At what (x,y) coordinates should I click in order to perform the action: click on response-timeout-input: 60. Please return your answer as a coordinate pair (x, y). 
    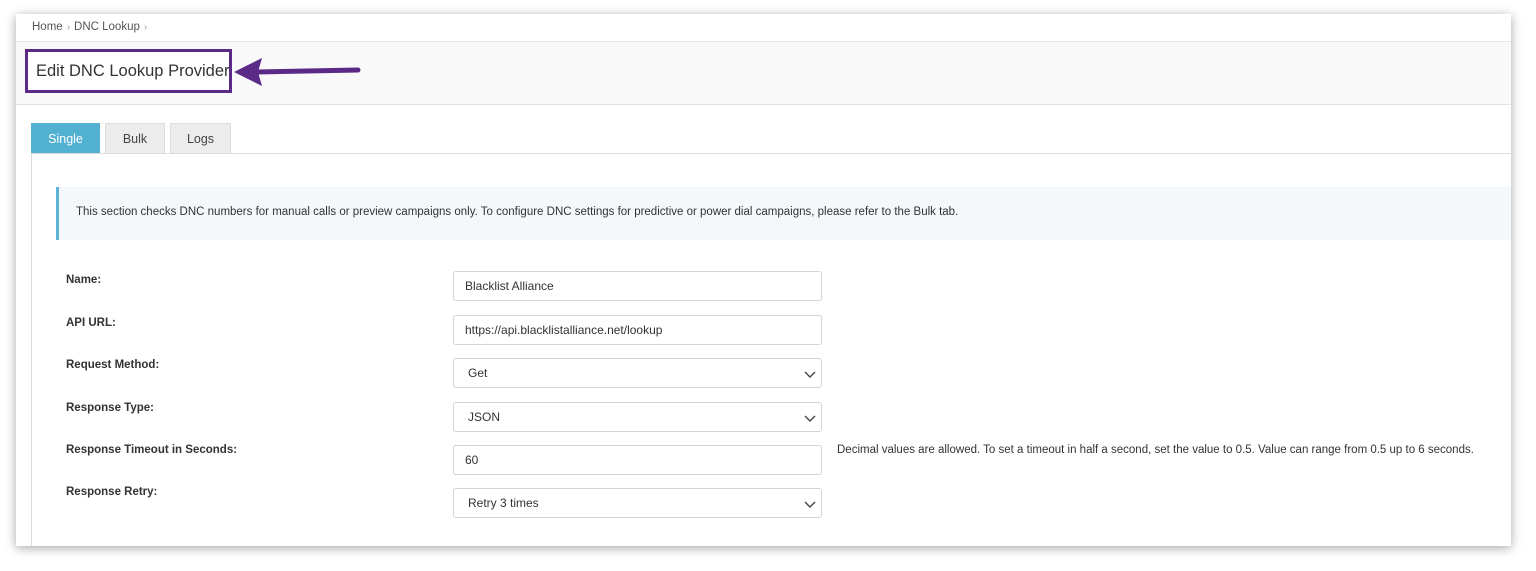
    Looking at the image, I should click on (637, 460).